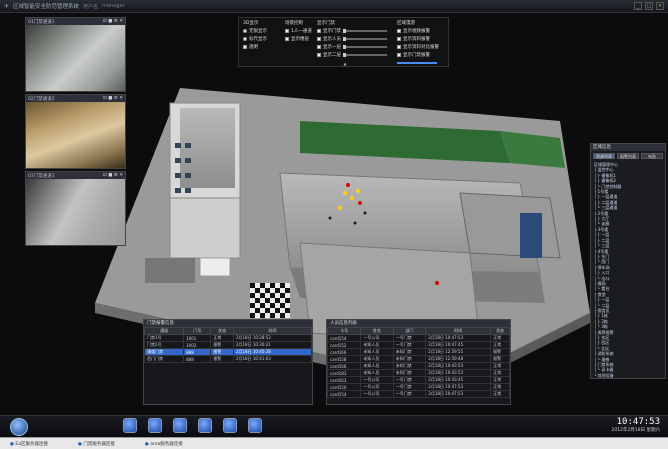 The image size is (668, 449). I want to click on radio-ruler, so click(245, 38).